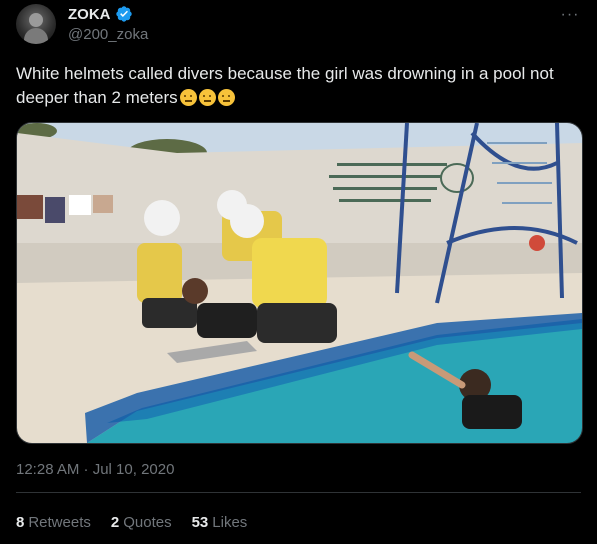 The height and width of the screenshot is (544, 597). What do you see at coordinates (59, 522) in the screenshot?
I see `retweets-label: Retweets` at bounding box center [59, 522].